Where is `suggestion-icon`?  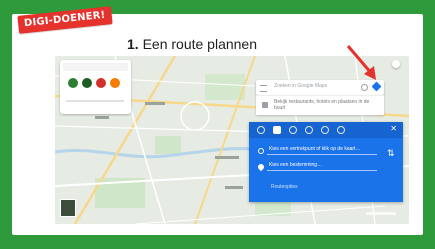 suggestion-icon is located at coordinates (265, 105).